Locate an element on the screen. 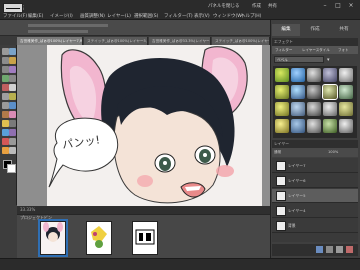 This screenshot has height=270, width=360. recompose-tool-icon is located at coordinates (12, 96).